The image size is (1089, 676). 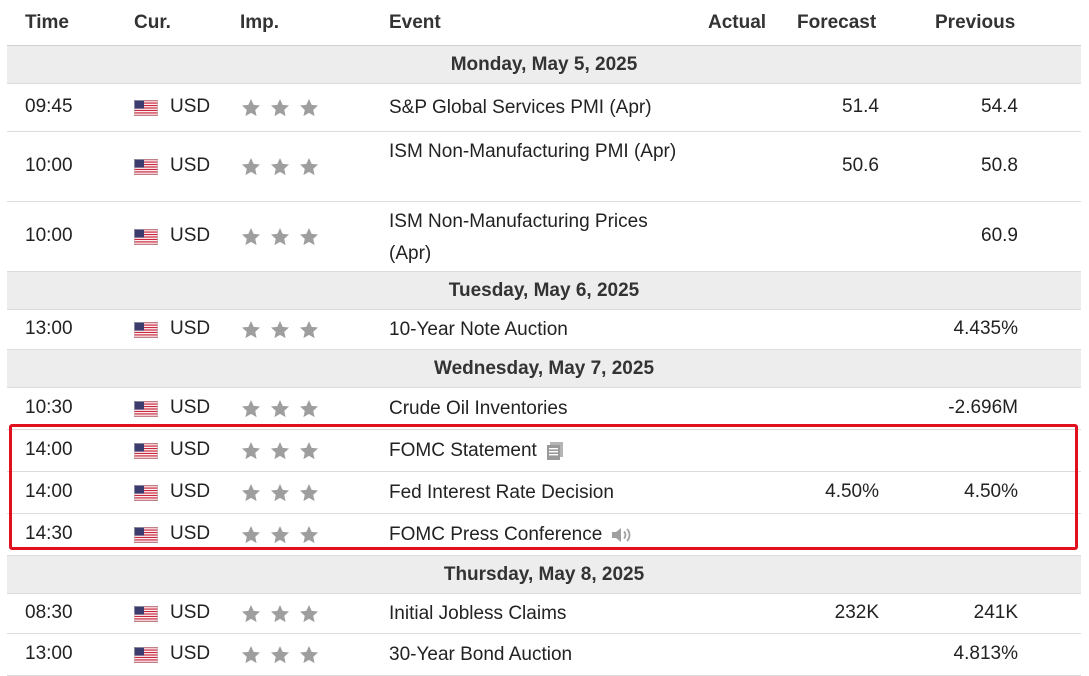 I want to click on day-label: Monday, May 5, 2025, so click(x=544, y=64).